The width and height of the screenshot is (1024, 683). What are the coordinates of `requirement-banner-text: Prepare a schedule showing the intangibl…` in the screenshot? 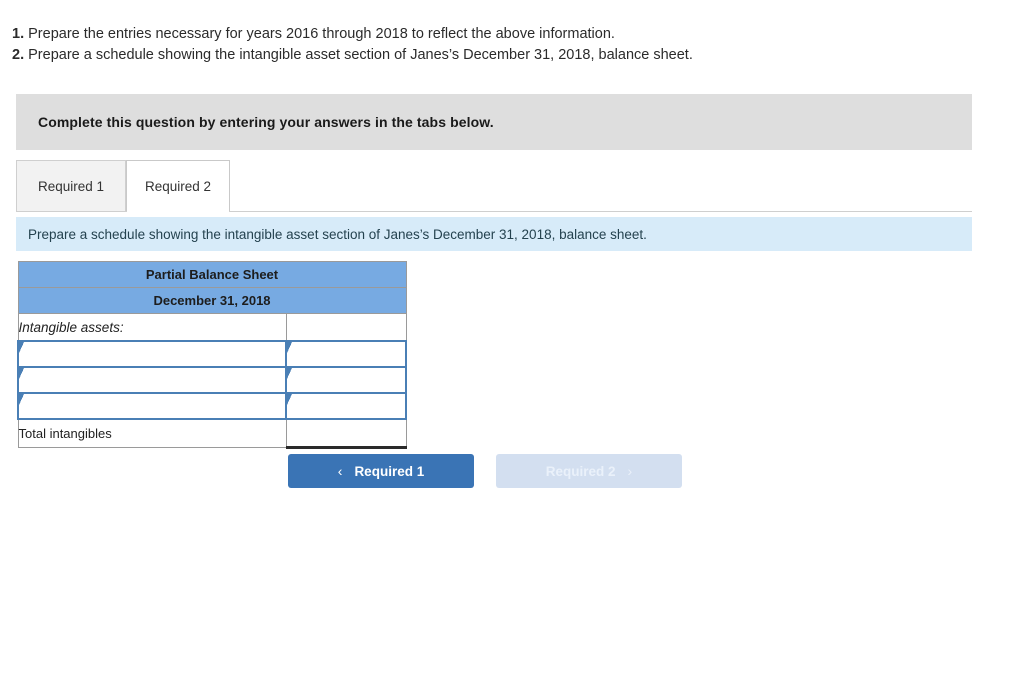 It's located at (337, 234).